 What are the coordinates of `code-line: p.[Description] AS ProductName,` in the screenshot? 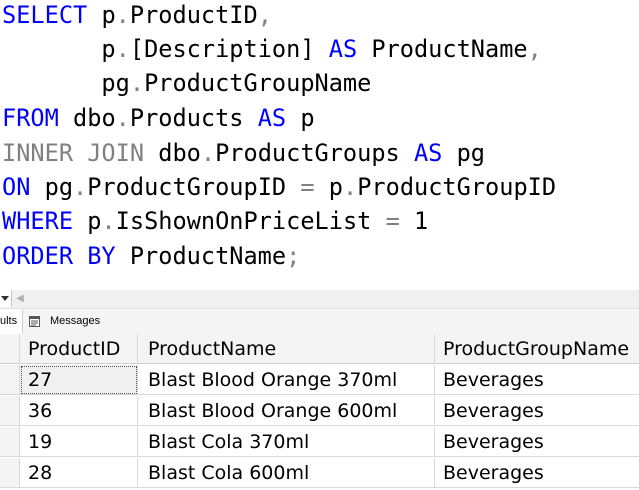 It's located at (272, 49).